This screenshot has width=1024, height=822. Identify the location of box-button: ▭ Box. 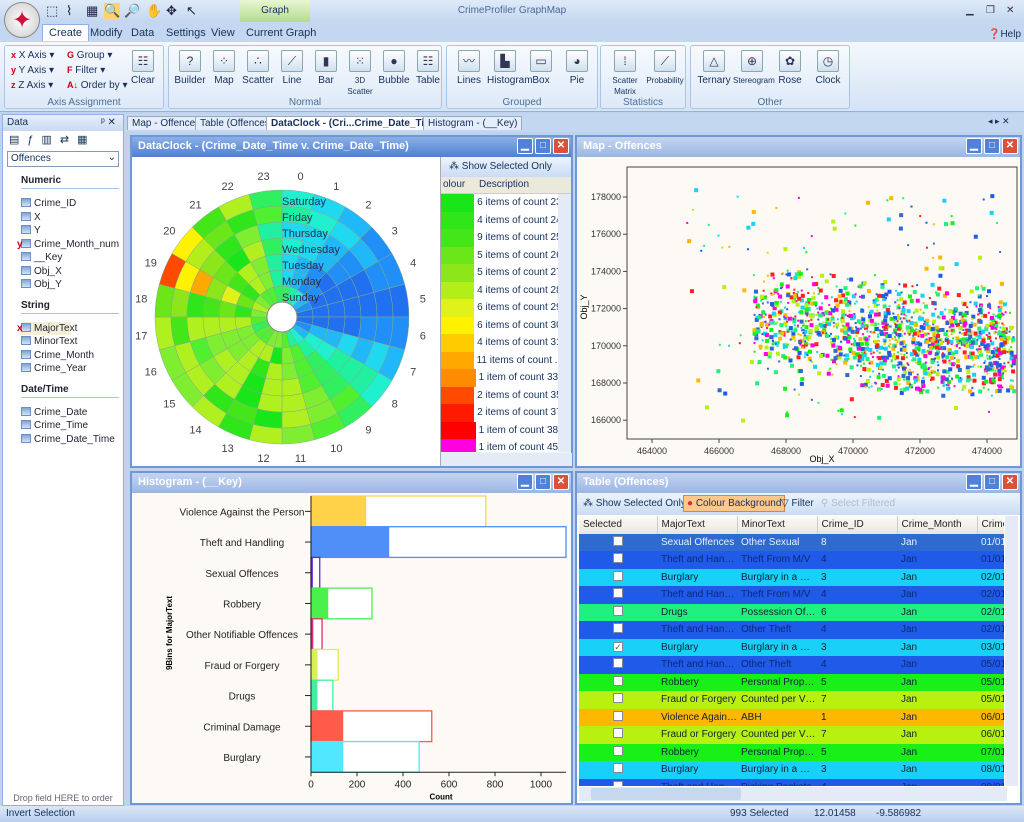
(541, 68).